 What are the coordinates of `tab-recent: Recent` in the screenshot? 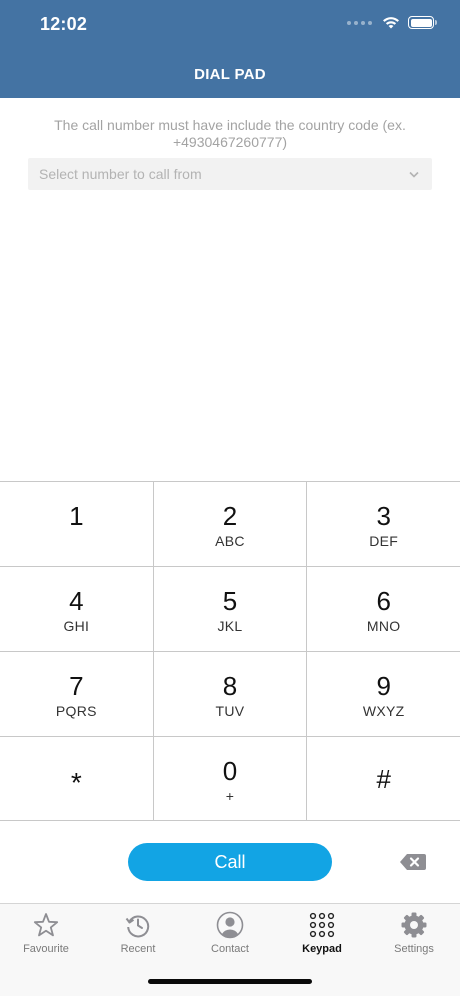 It's located at (138, 935).